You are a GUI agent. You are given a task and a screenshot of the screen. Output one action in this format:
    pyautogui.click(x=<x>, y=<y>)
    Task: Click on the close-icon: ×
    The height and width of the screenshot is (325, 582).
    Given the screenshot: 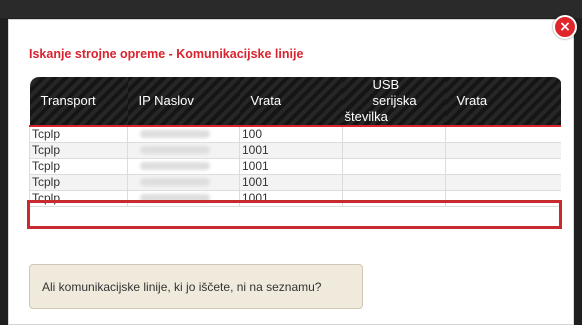 What is the action you would take?
    pyautogui.click(x=565, y=27)
    